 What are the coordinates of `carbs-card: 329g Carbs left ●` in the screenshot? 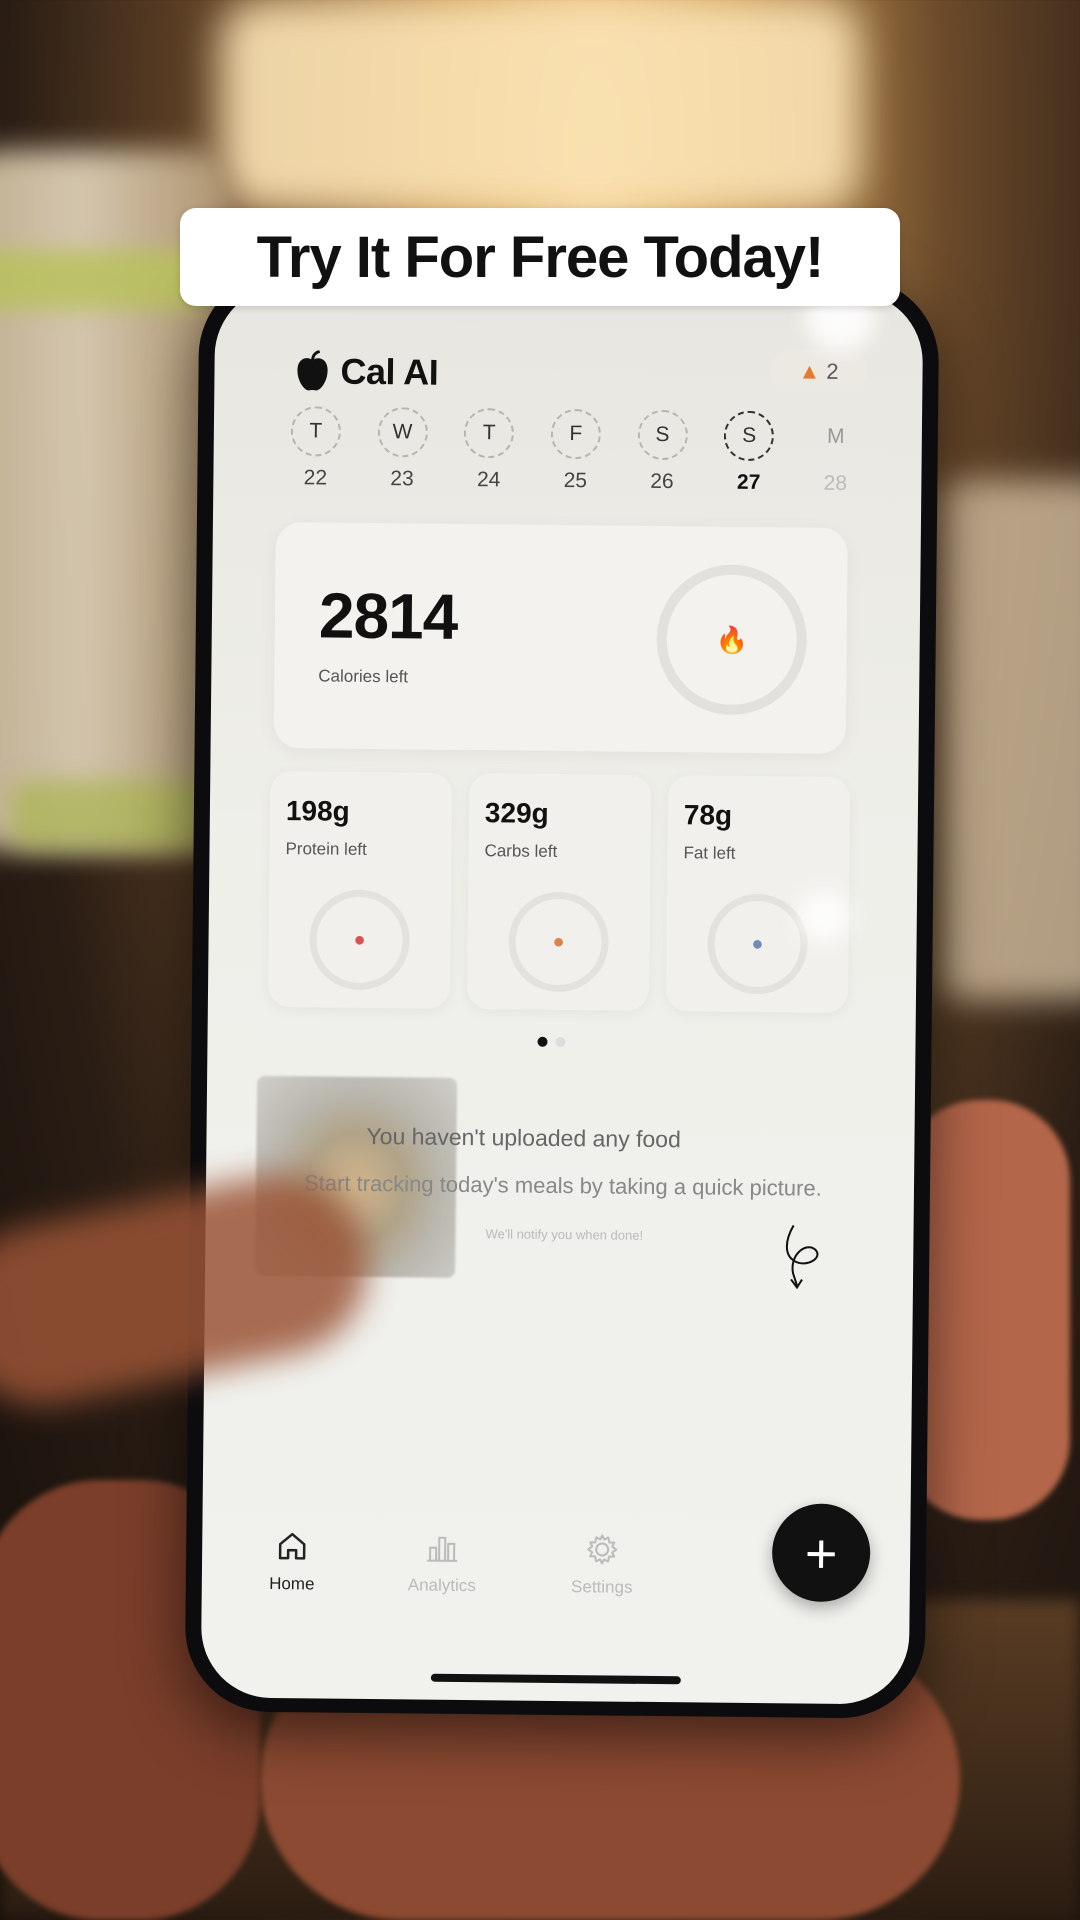 It's located at (559, 892).